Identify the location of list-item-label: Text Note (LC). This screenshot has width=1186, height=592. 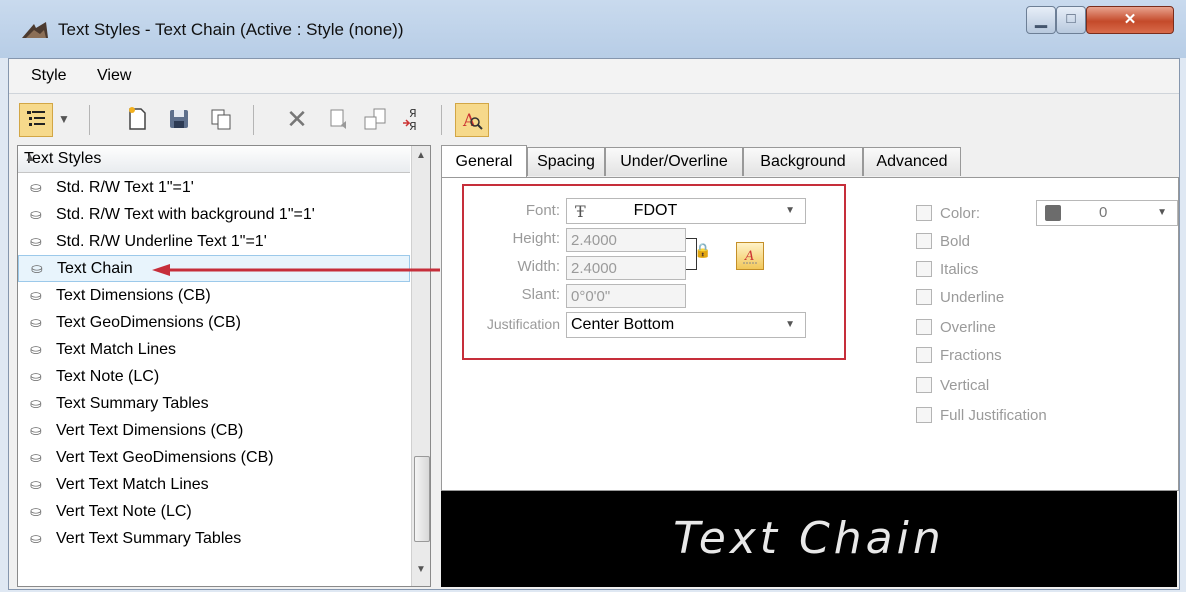
(108, 376).